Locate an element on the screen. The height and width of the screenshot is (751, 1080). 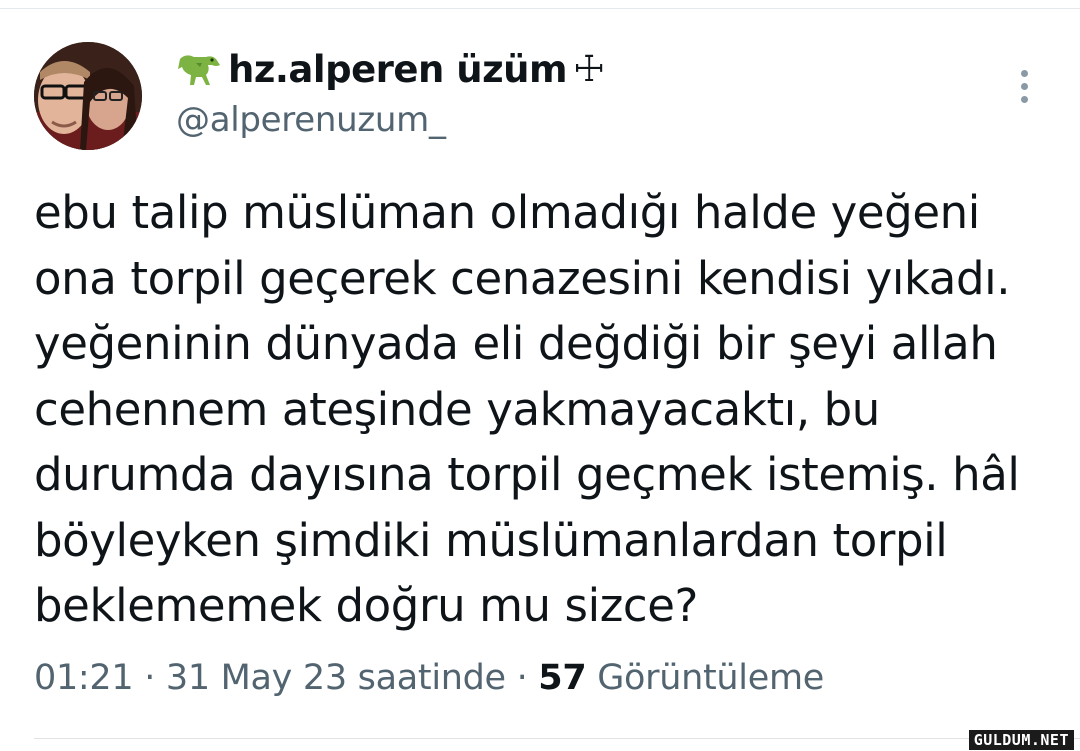
bottom-divider is located at coordinates (557, 738).